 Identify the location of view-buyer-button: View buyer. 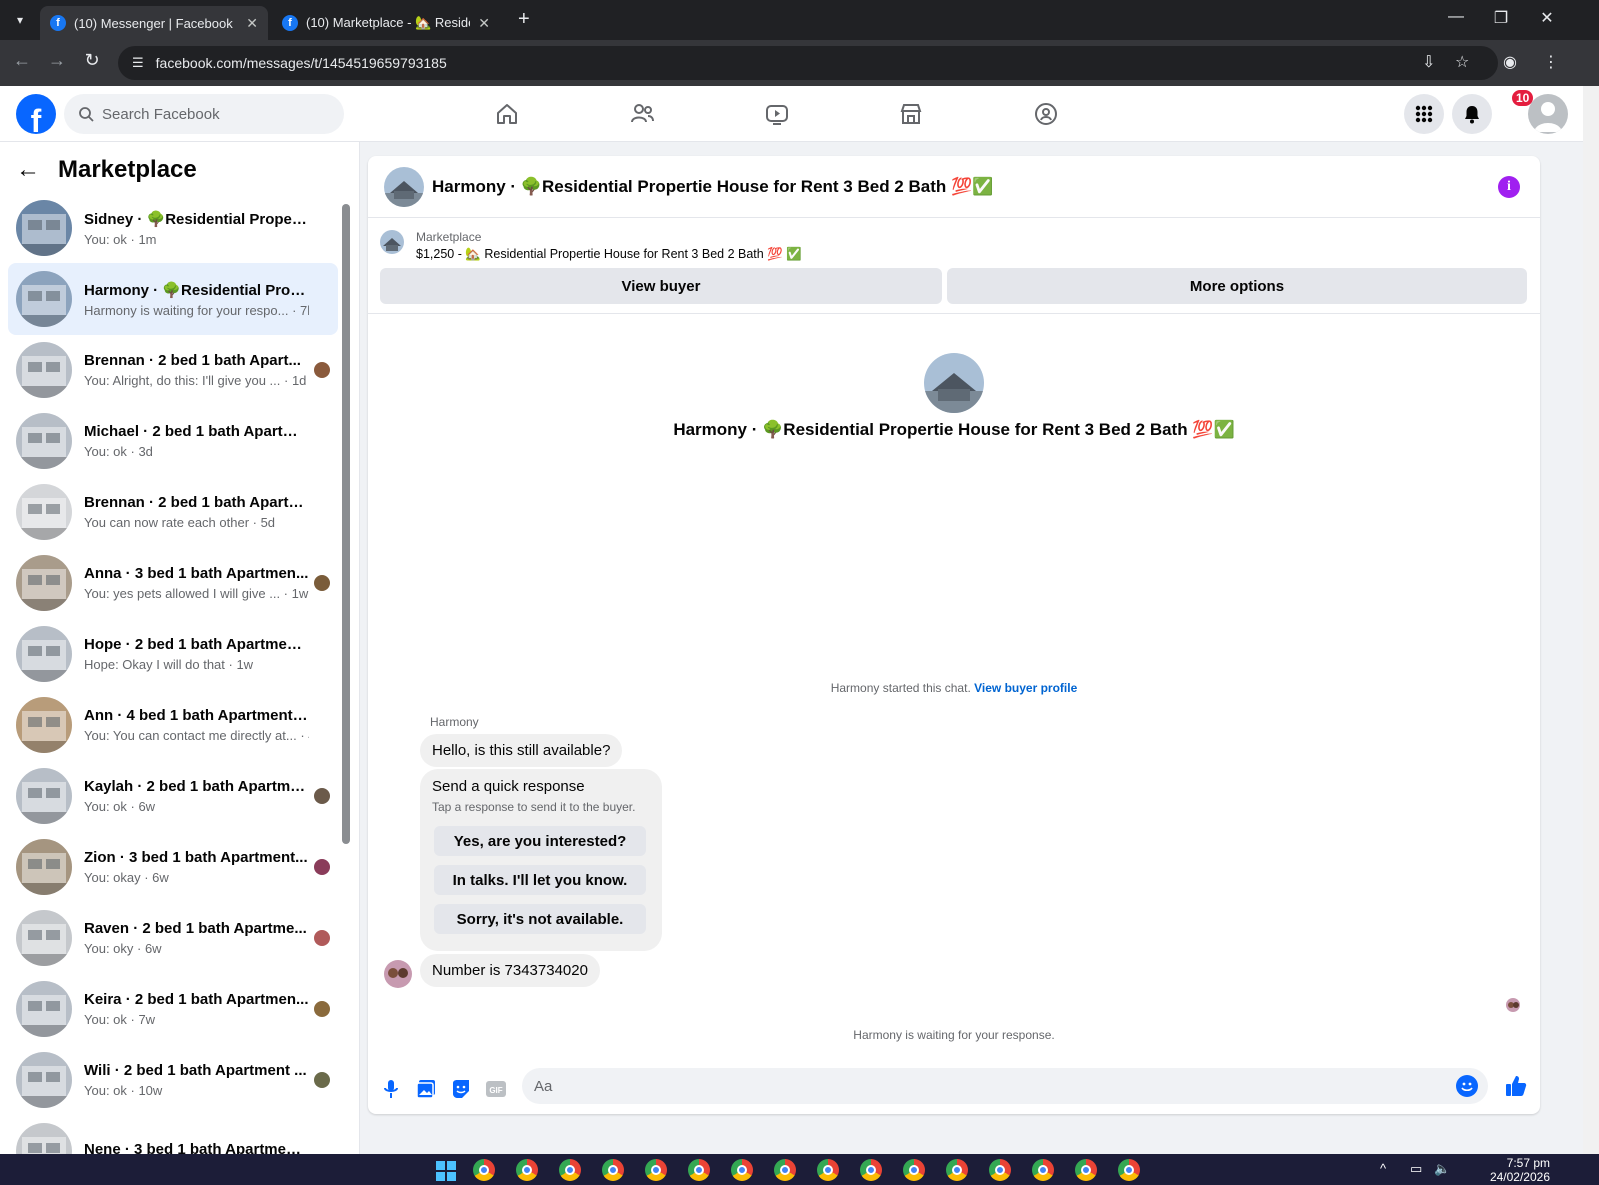
(661, 286).